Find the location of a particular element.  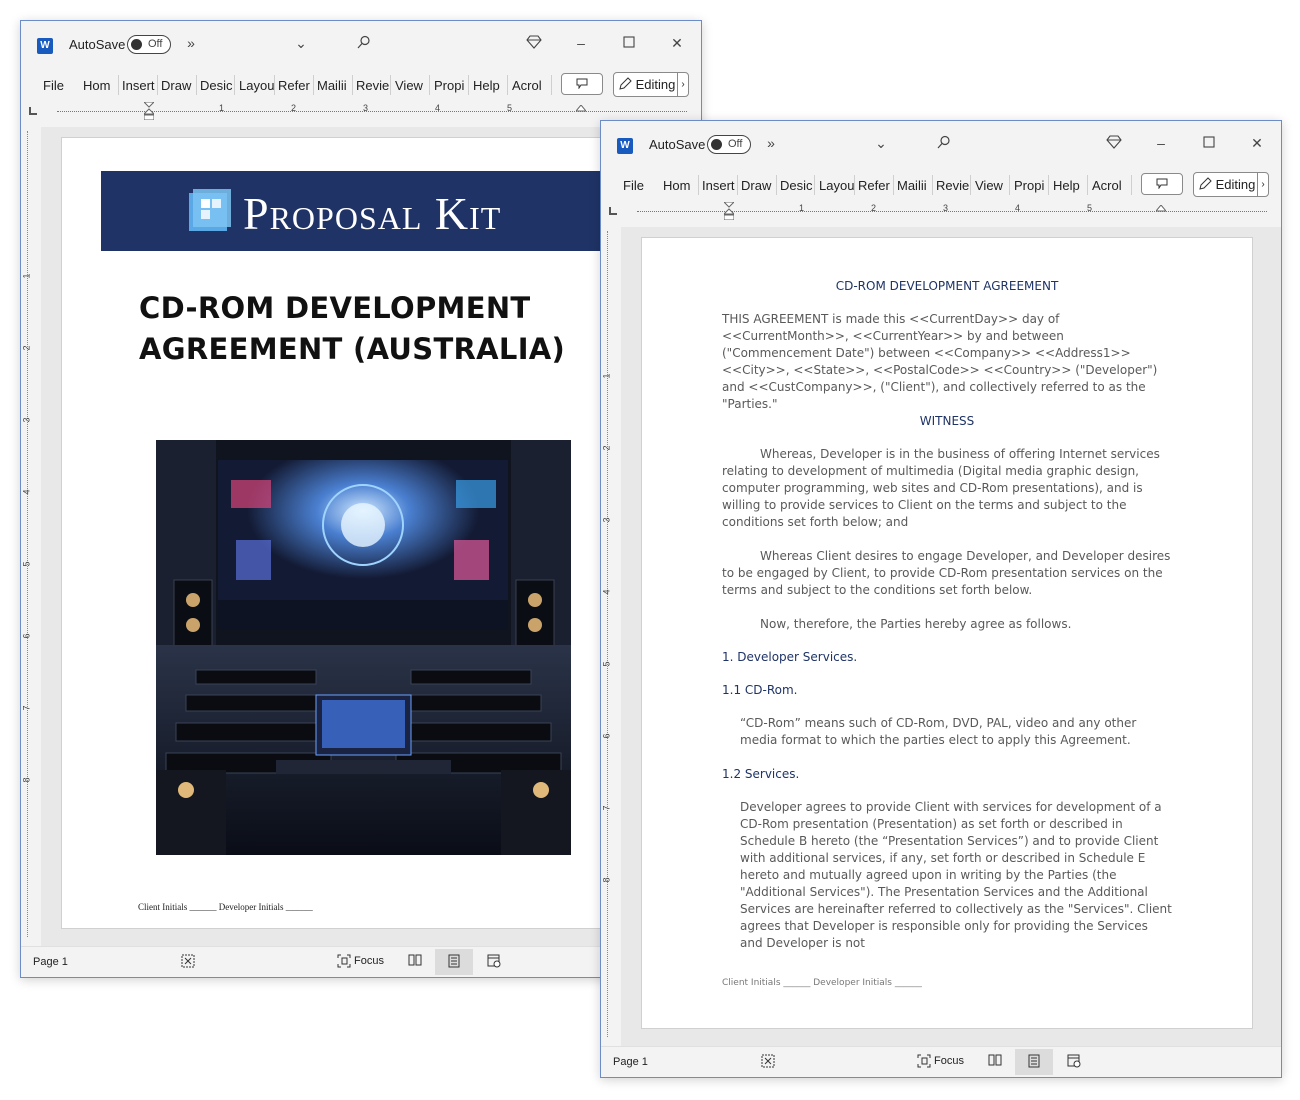

vruler-number: 8 is located at coordinates (26, 780).